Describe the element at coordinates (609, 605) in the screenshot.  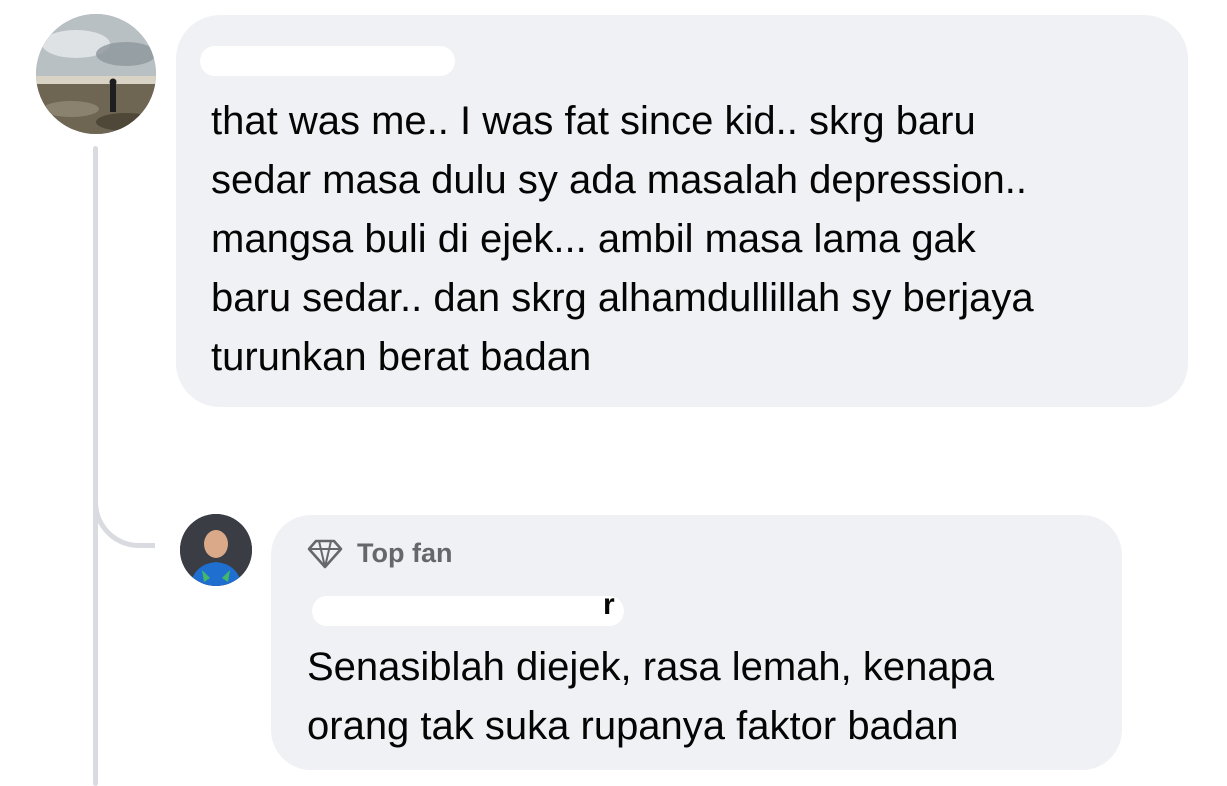
I see `reply-author-name-fragment: r` at that location.